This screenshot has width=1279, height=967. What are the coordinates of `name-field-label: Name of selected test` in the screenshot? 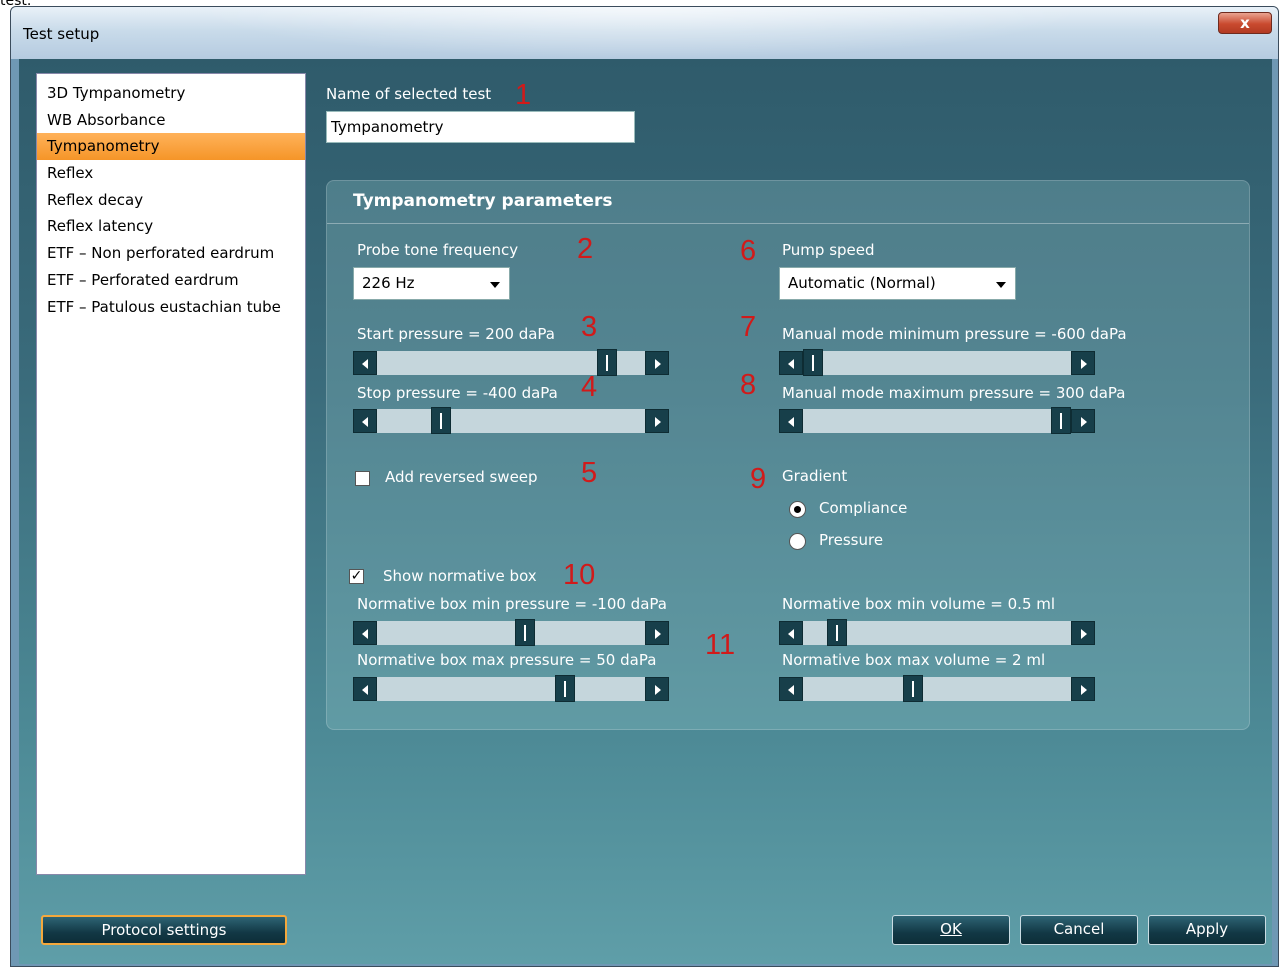 It's located at (409, 94).